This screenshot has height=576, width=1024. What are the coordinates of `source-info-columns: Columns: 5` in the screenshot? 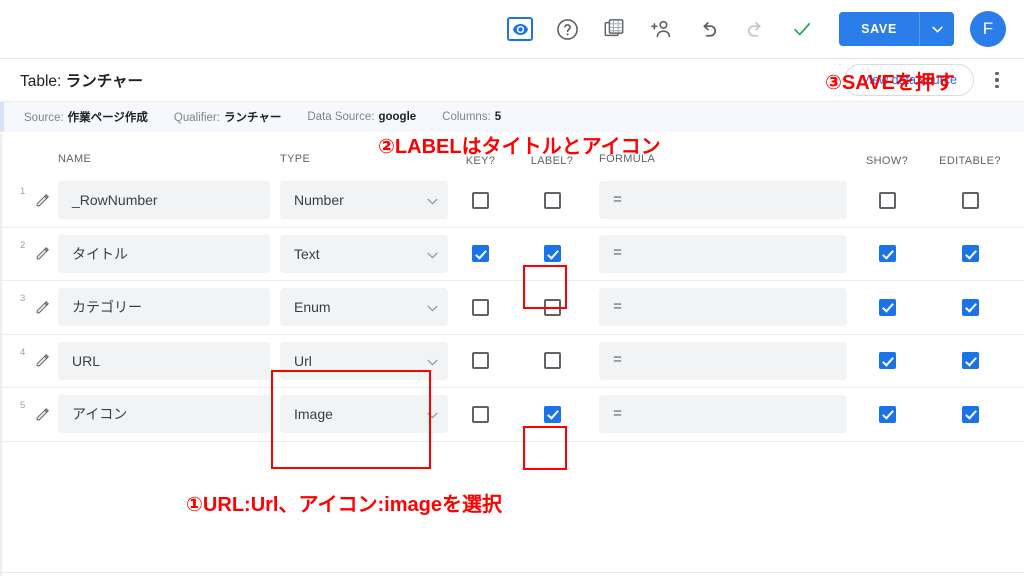 It's located at (471, 117).